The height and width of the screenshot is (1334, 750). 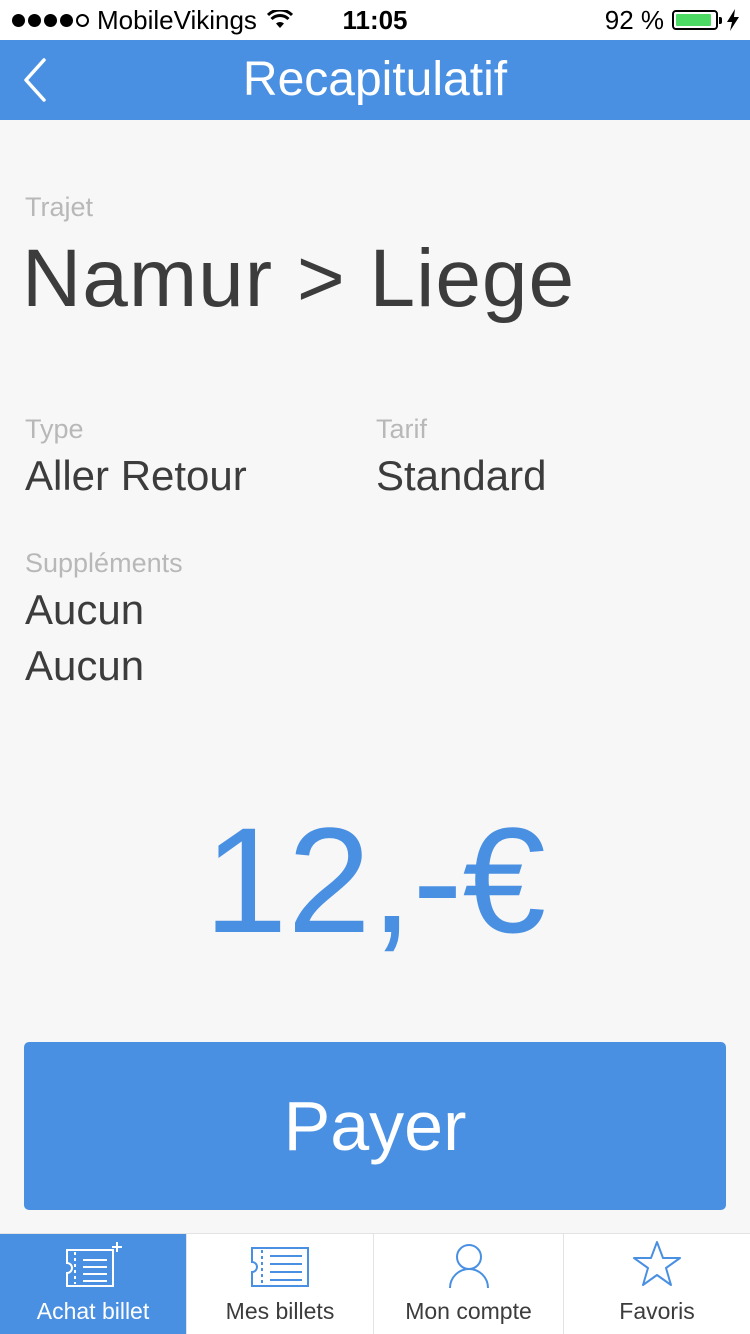 What do you see at coordinates (402, 429) in the screenshot?
I see `tarif-label: Tarif` at bounding box center [402, 429].